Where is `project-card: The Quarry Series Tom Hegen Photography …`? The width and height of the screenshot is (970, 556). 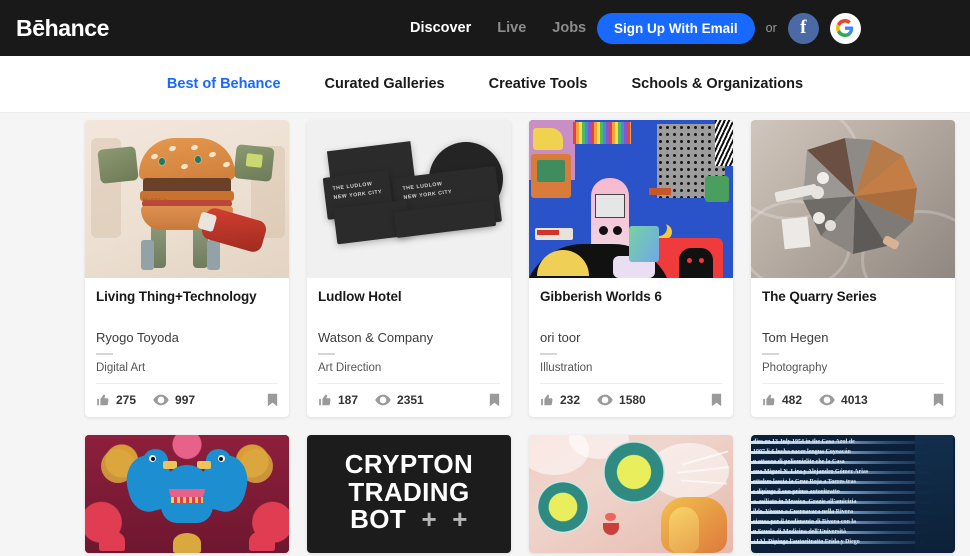 project-card: The Quarry Series Tom Hegen Photography … is located at coordinates (853, 268).